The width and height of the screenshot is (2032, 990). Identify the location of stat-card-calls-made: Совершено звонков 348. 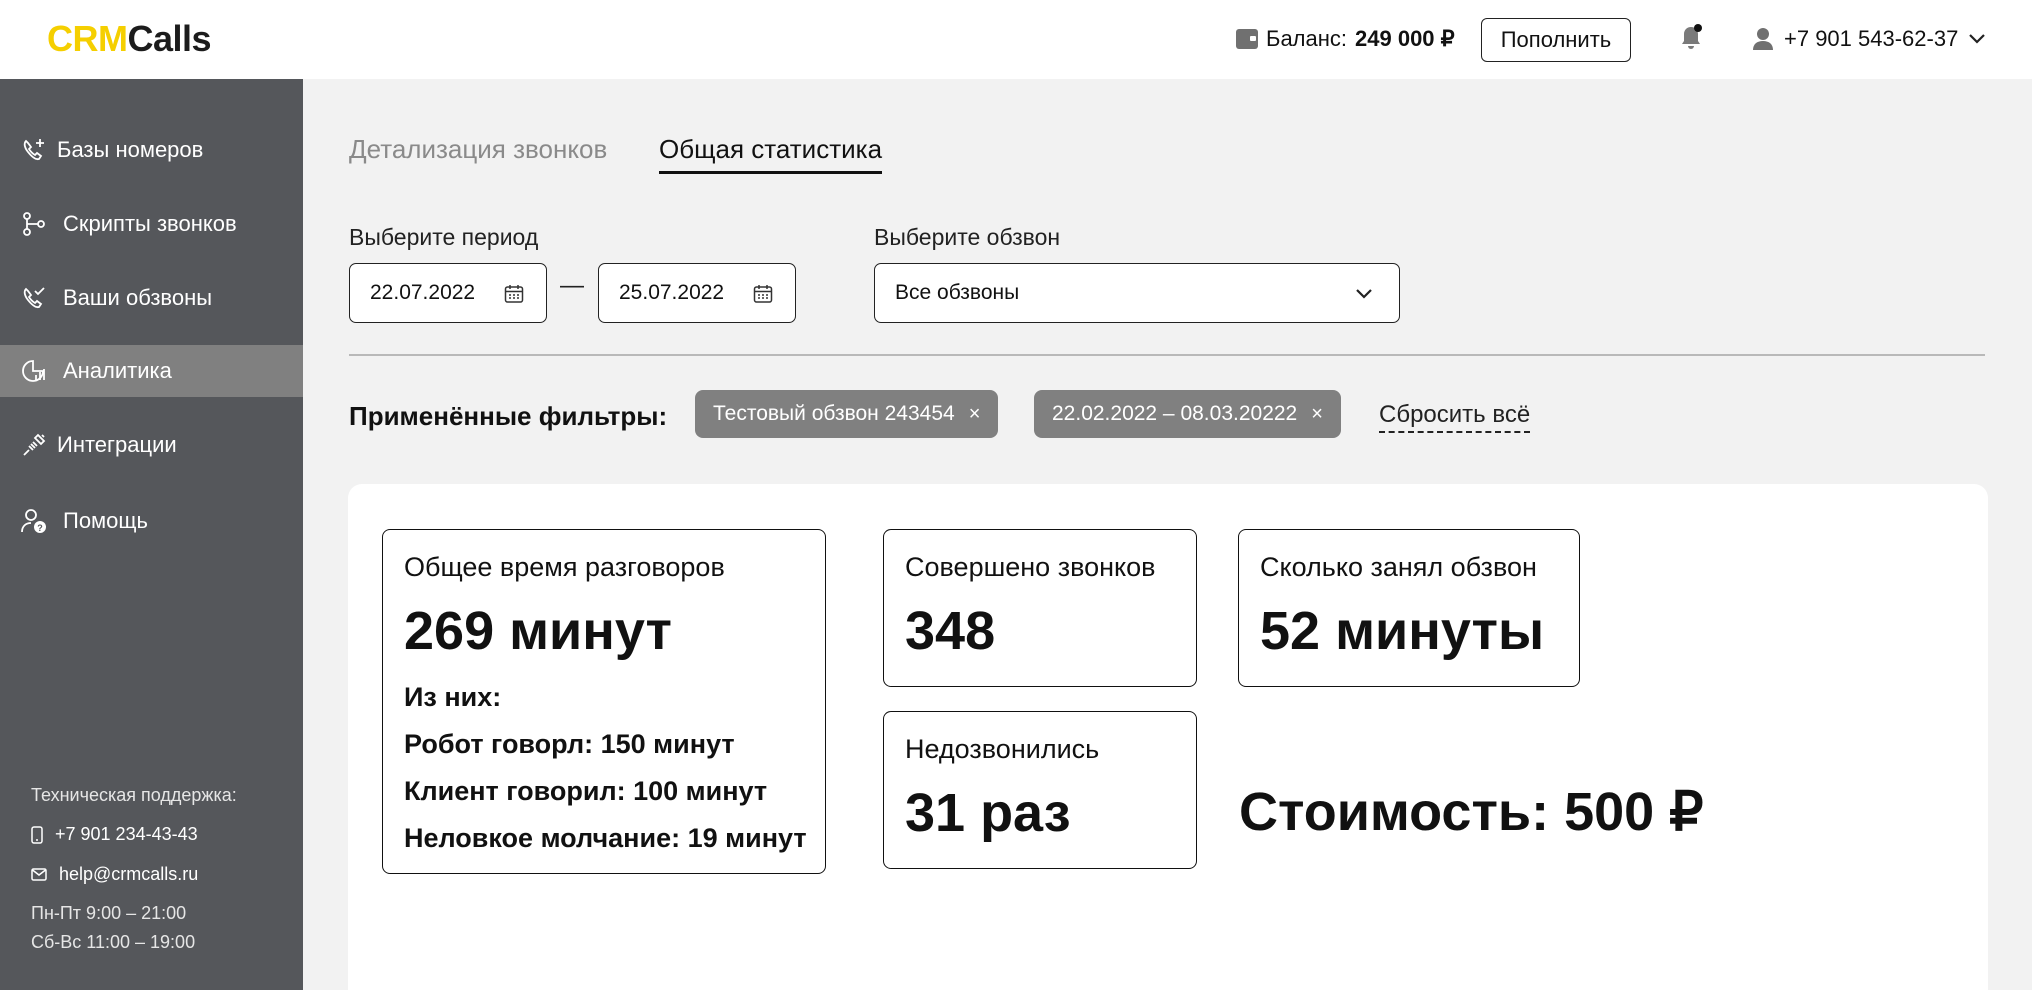
(1040, 608).